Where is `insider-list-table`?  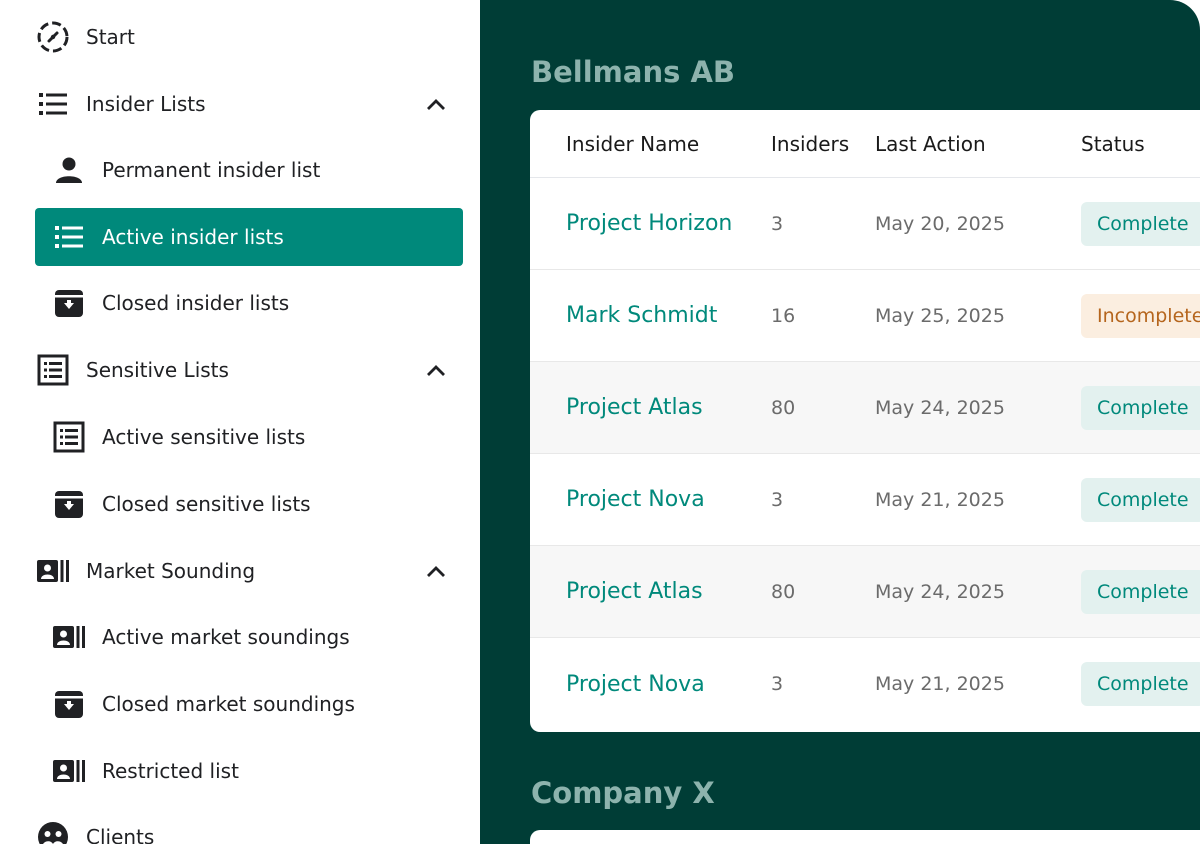
insider-list-table is located at coordinates (865, 837).